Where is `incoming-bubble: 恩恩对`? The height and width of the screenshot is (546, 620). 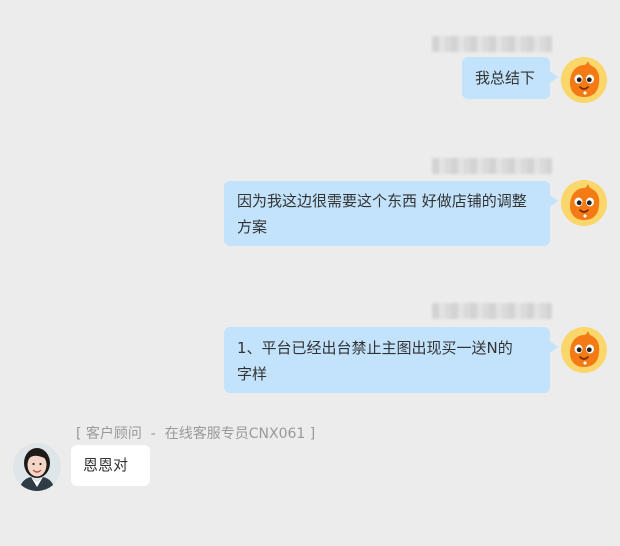 incoming-bubble: 恩恩对 is located at coordinates (110, 465).